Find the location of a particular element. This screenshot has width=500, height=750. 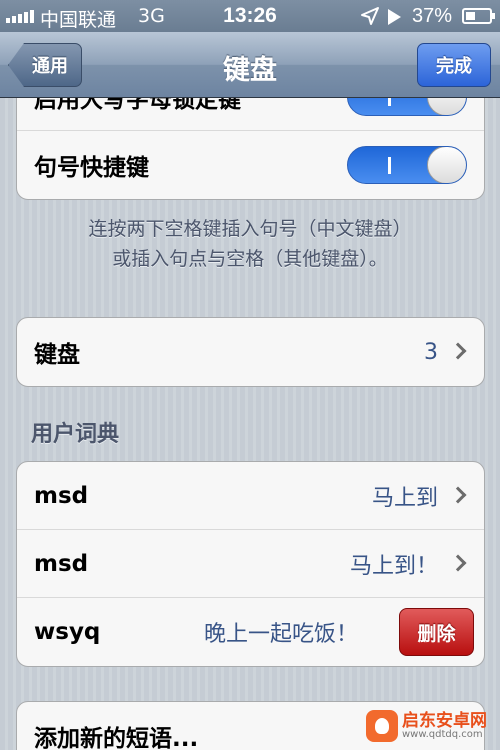

caps-lock-toggle is located at coordinates (407, 107).